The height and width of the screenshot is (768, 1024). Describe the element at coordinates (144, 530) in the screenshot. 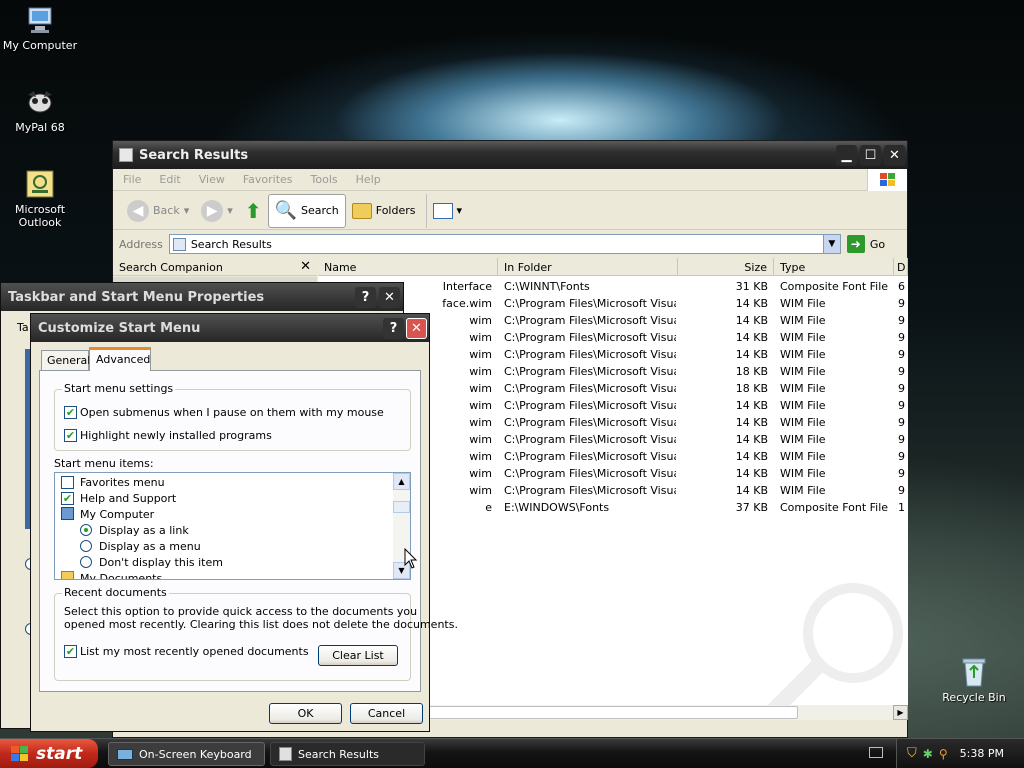

I see `display-link-label: Display as a link` at that location.